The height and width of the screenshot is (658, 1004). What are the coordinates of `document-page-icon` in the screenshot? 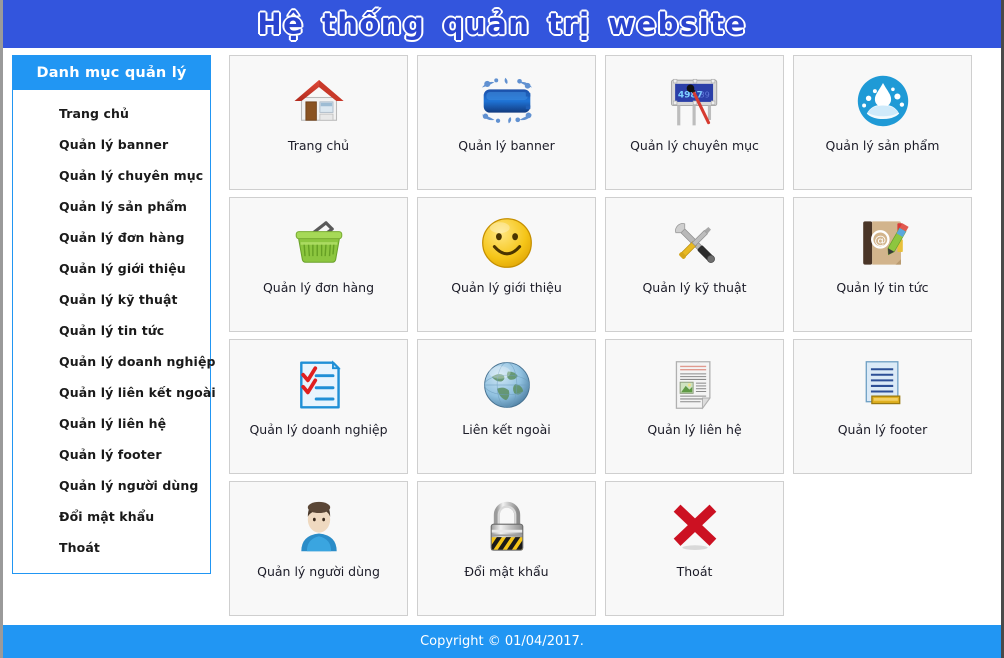 It's located at (695, 385).